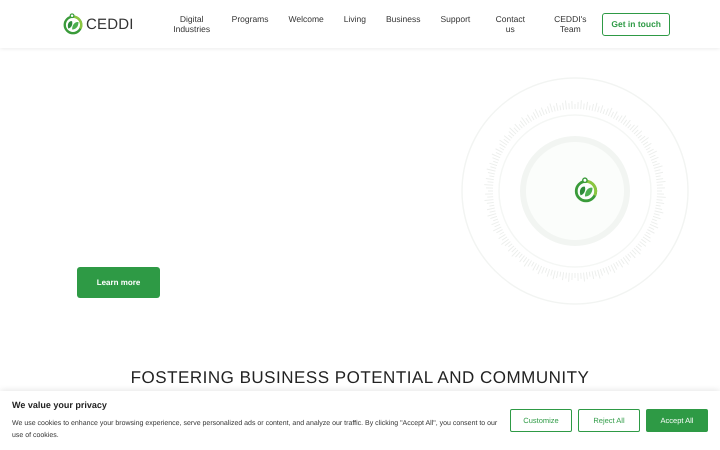 This screenshot has width=720, height=450. Describe the element at coordinates (60, 405) in the screenshot. I see `cookie-title: We value your privacy` at that location.